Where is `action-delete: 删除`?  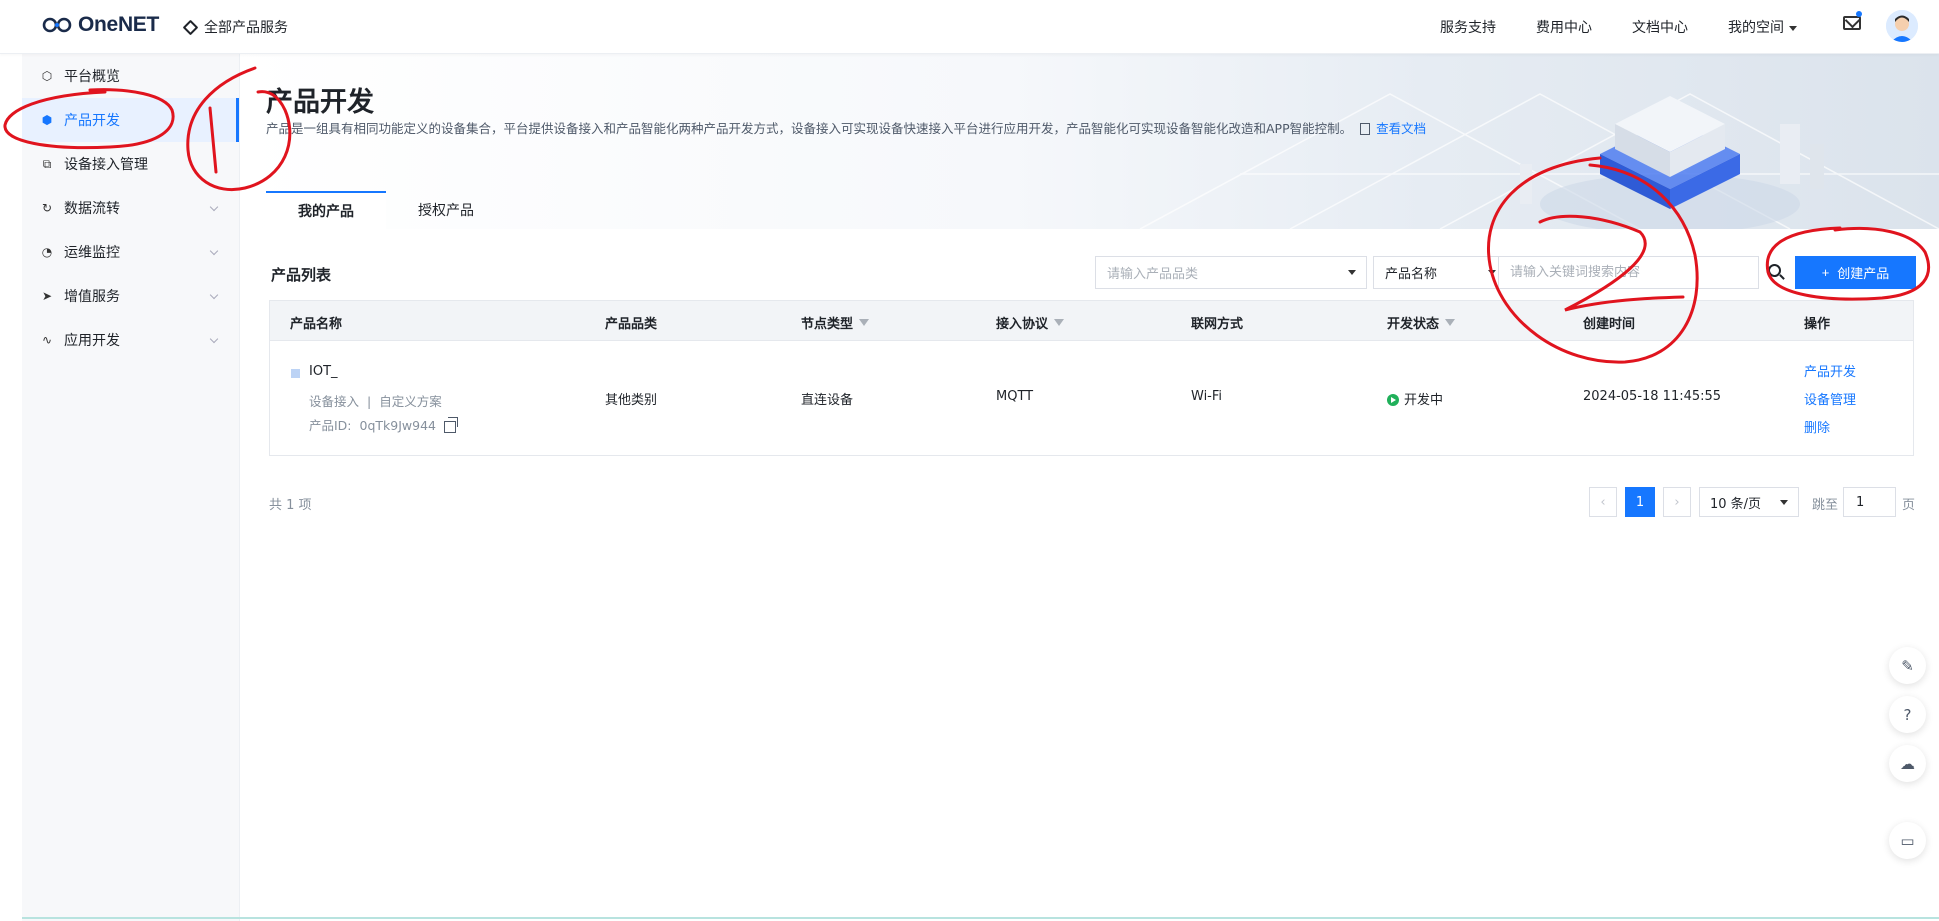
action-delete: 删除 is located at coordinates (1817, 426).